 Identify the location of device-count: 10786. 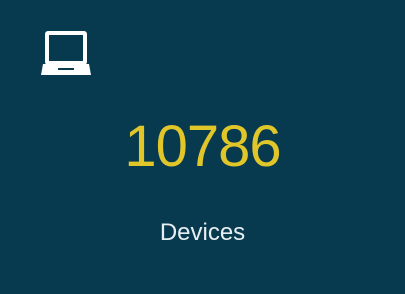
(202, 146).